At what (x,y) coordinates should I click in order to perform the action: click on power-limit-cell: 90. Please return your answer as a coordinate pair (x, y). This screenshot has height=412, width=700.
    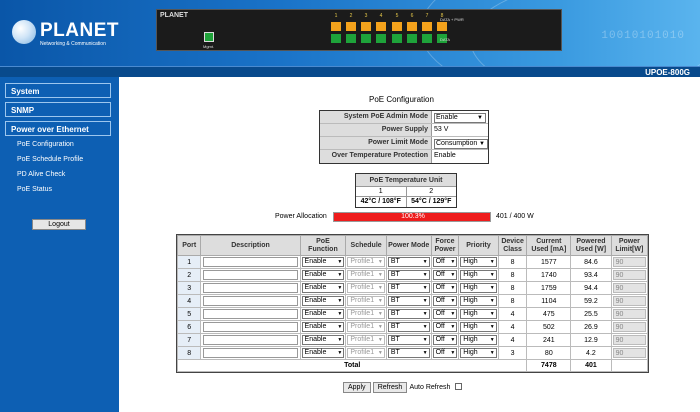
    Looking at the image, I should click on (629, 353).